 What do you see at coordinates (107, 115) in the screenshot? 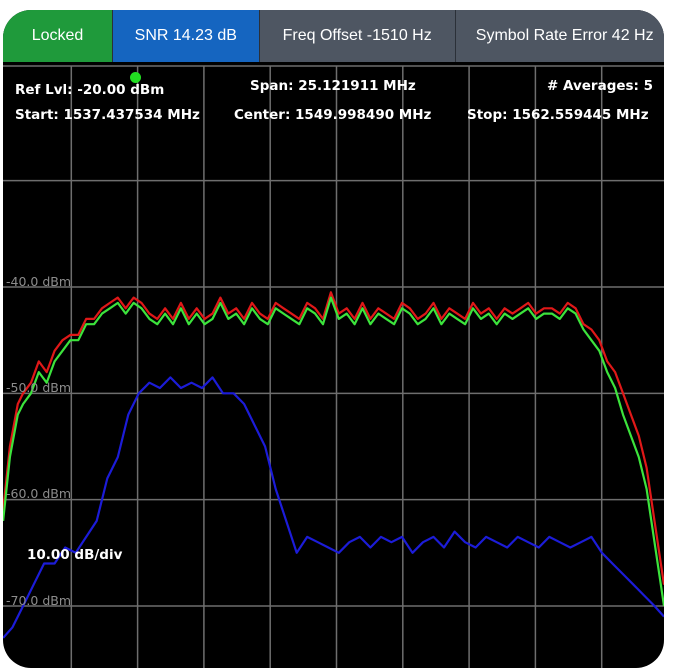
I see `start-frequency-readout: Start: 1537.437534 MHz` at bounding box center [107, 115].